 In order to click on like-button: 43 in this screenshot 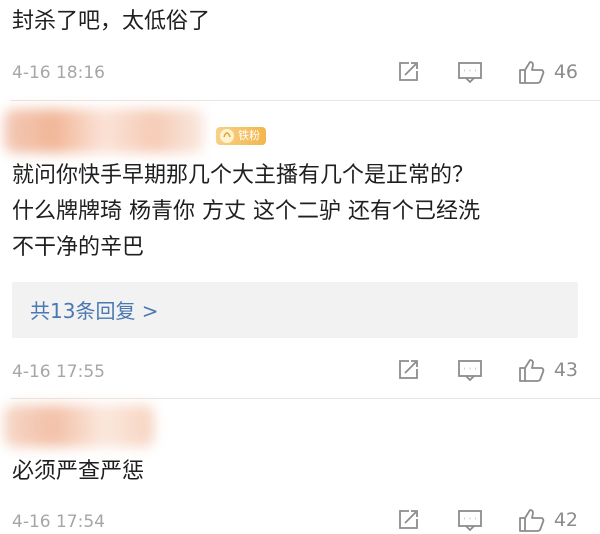, I will do `click(548, 370)`.